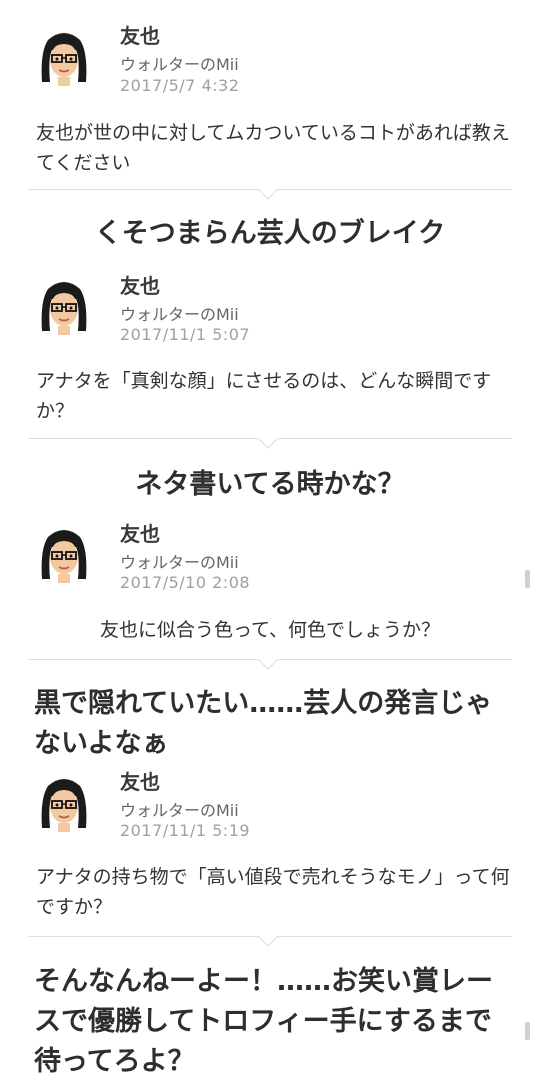 The width and height of the screenshot is (540, 1085). I want to click on question-text: 友也に似合う色って、何色でしょうか？, so click(270, 630).